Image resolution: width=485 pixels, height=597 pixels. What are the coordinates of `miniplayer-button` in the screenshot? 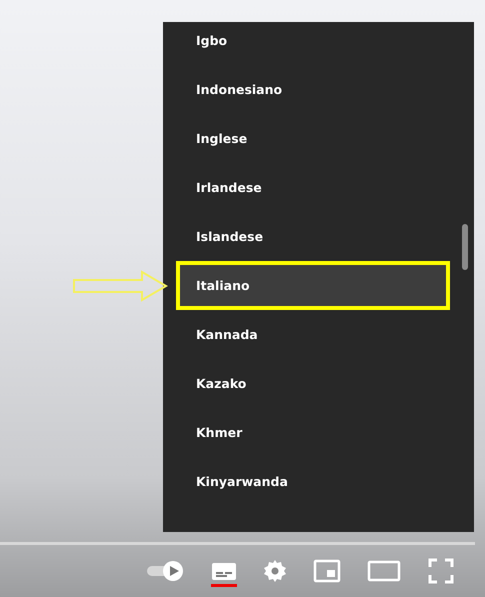 It's located at (327, 571).